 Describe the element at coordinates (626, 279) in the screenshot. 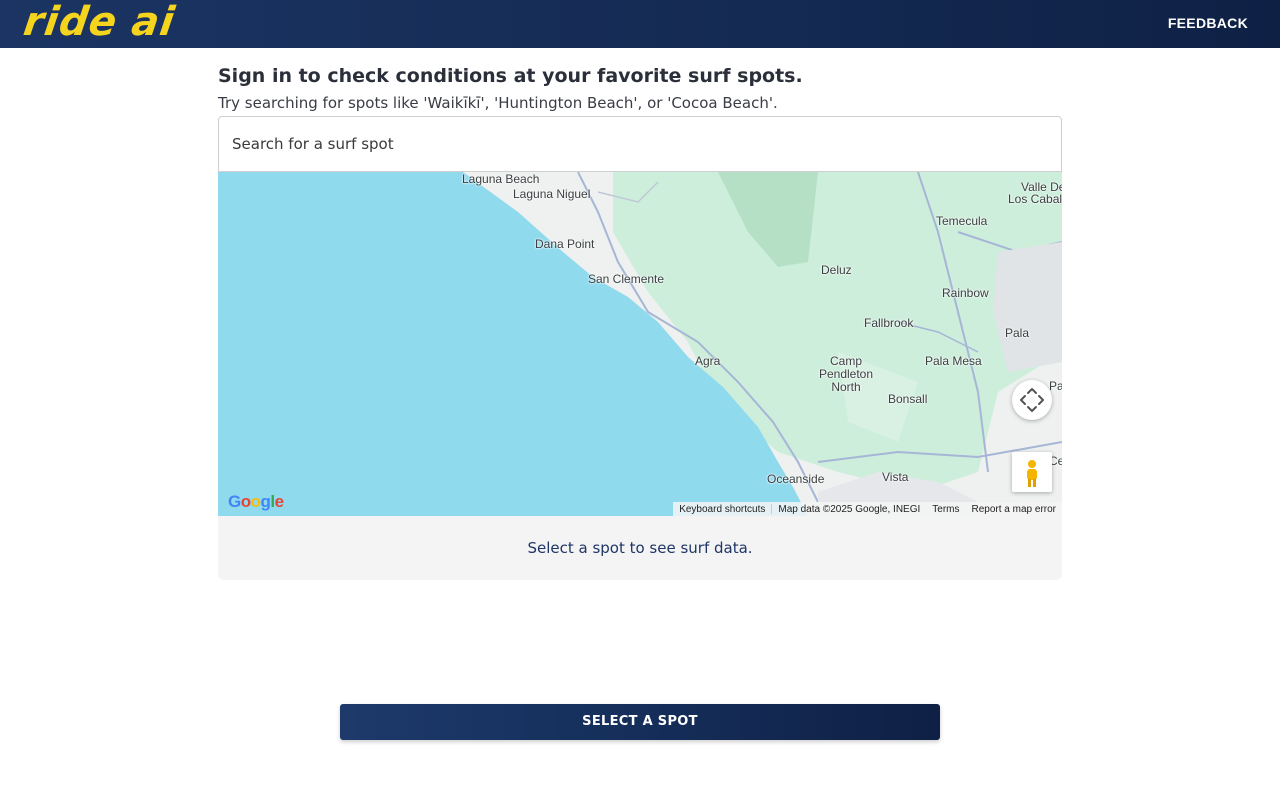

I see `map-label-san-clemente: San Clemente` at that location.